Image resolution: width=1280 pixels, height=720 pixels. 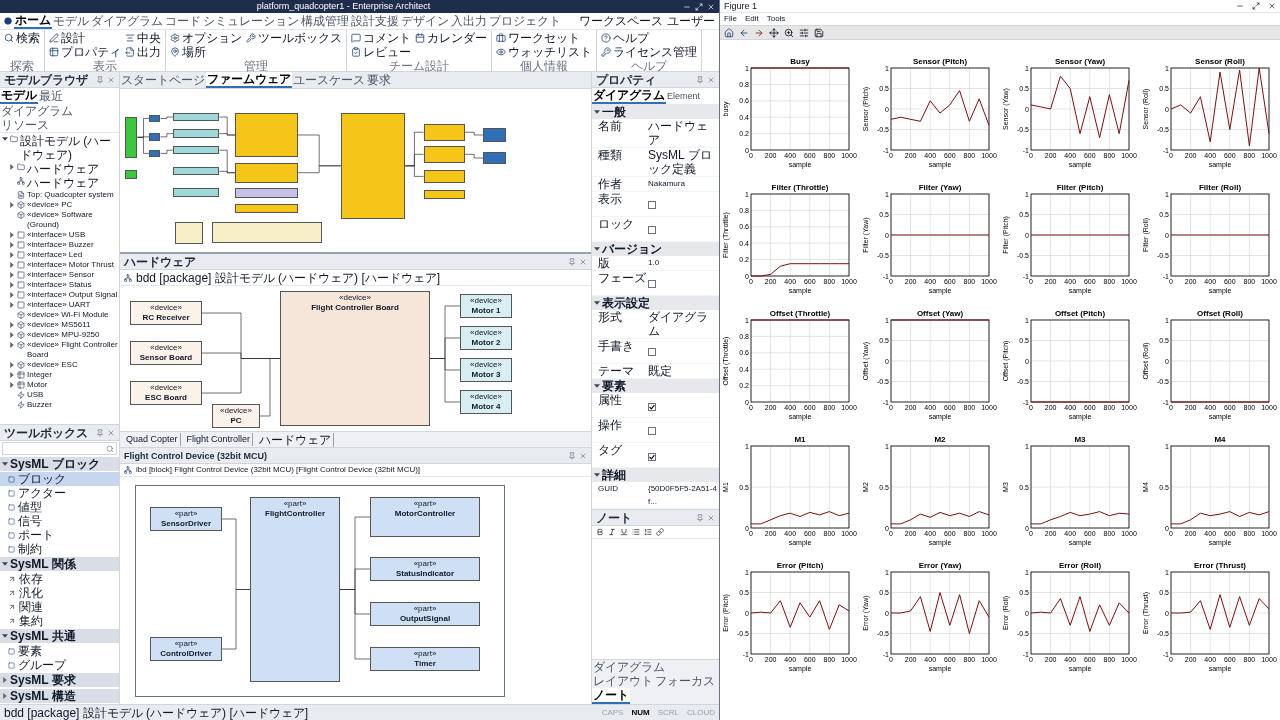 What do you see at coordinates (59, 680) in the screenshot?
I see `toolbox-group-header: SysML 要求` at bounding box center [59, 680].